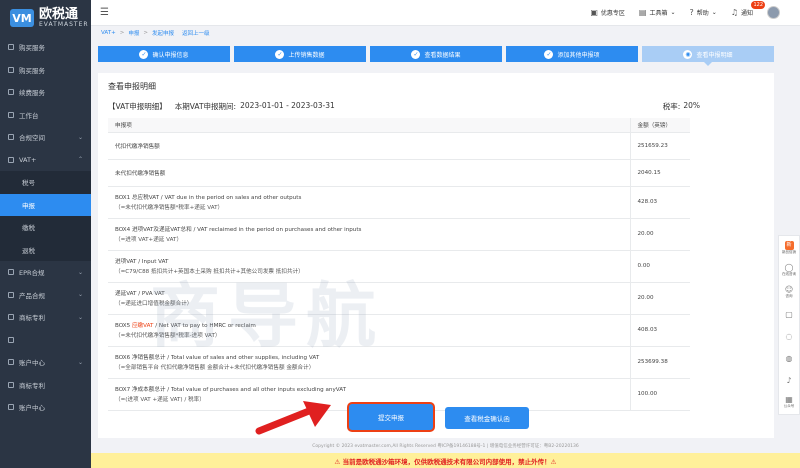 Image resolution: width=800 pixels, height=468 pixels. I want to click on row-label: 代扣代缴净销售额, so click(369, 146).